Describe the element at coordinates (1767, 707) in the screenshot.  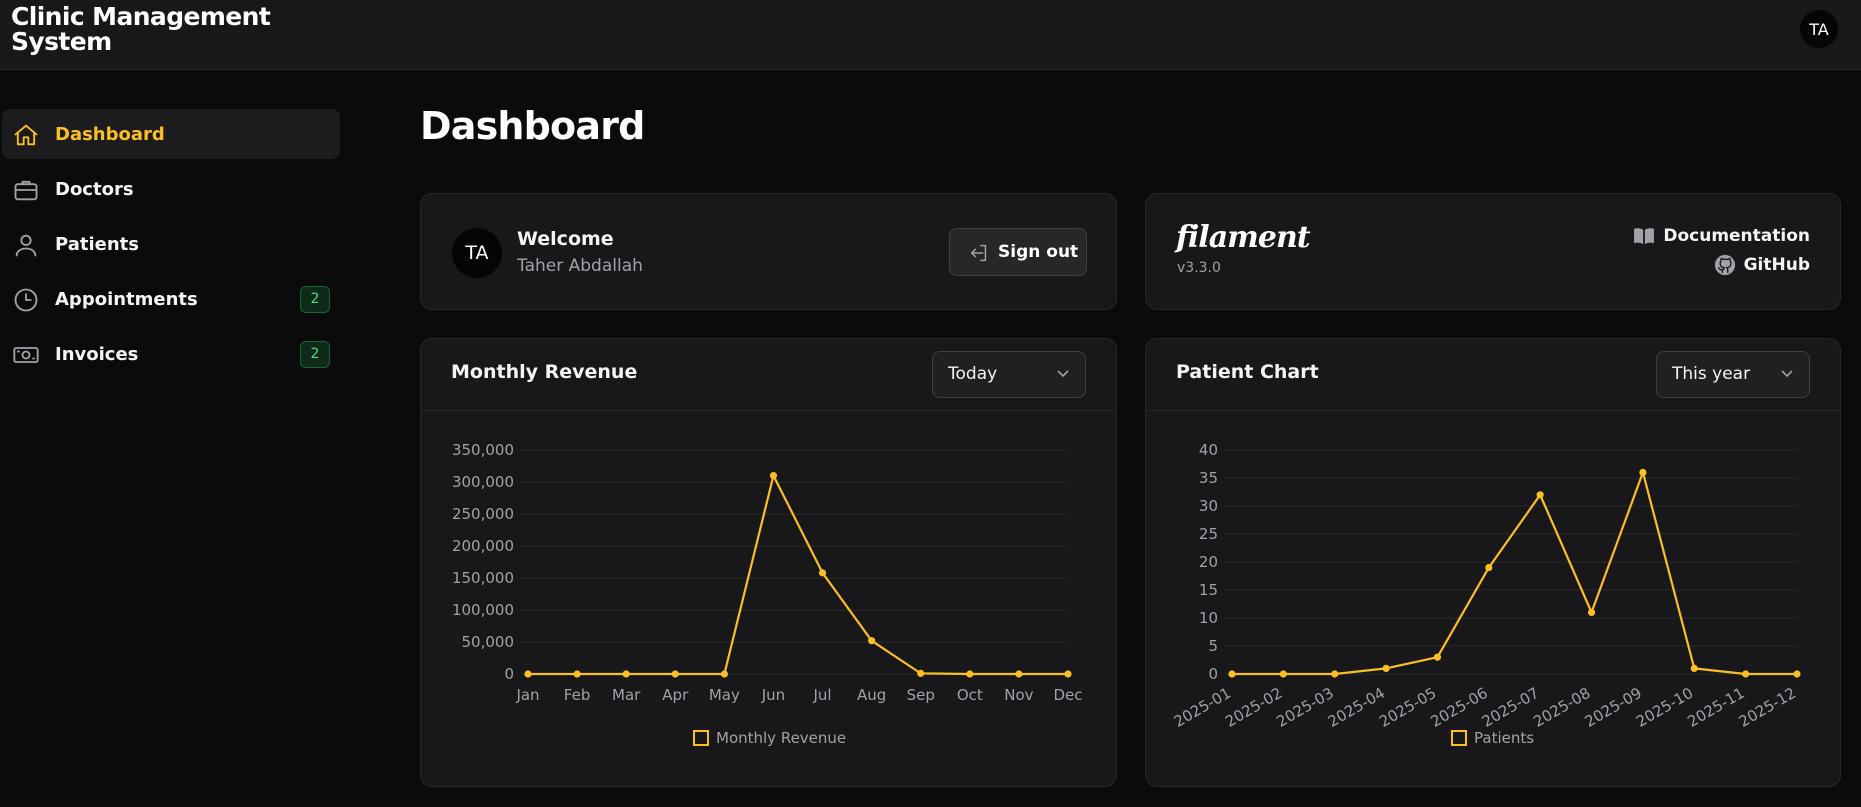
I see `x-tick-label: 2025-12` at that location.